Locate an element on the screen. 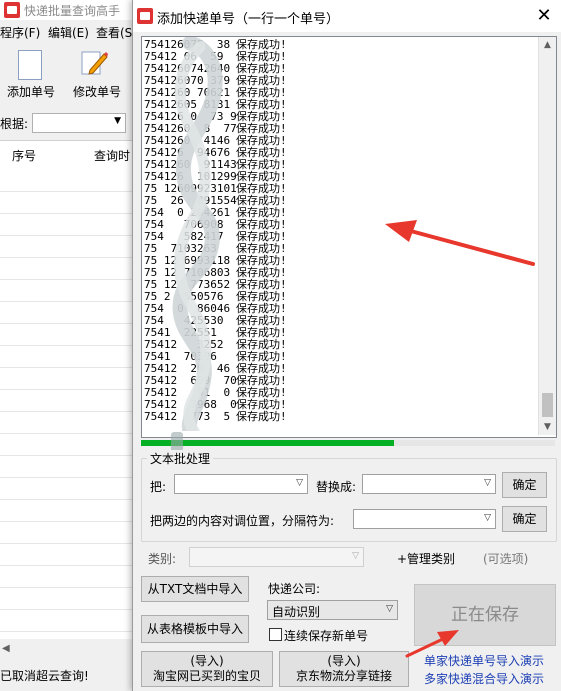 Image resolution: width=561 pixels, height=691 pixels. grid-header-index: 序号 is located at coordinates (24, 155).